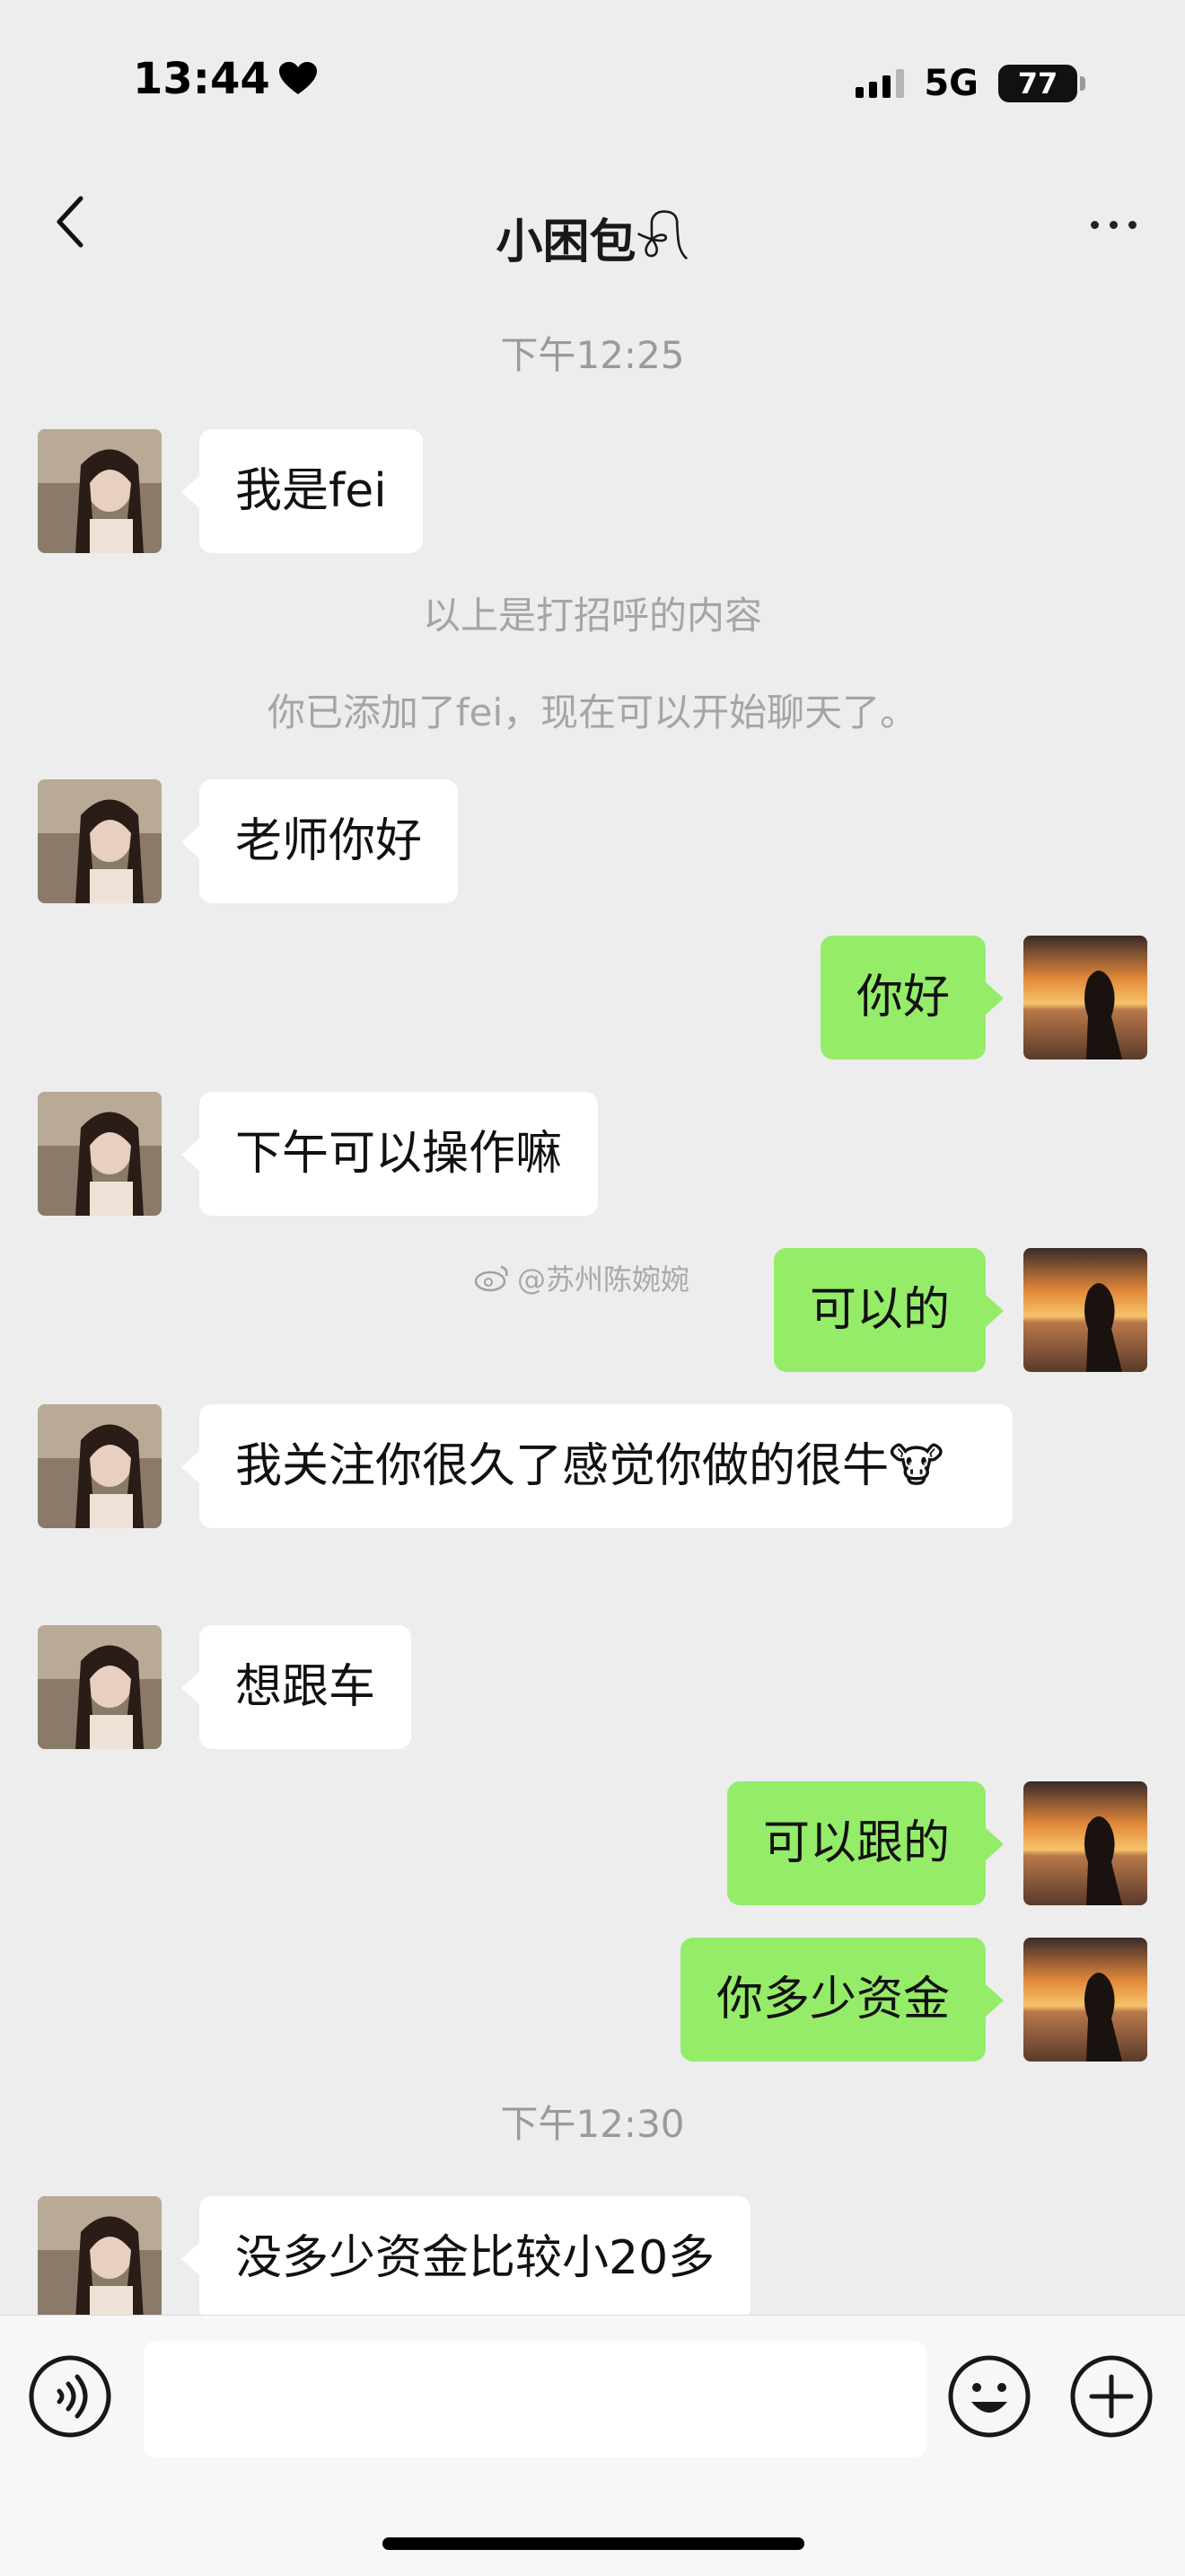 Image resolution: width=1185 pixels, height=2576 pixels. I want to click on voice-icon, so click(70, 2396).